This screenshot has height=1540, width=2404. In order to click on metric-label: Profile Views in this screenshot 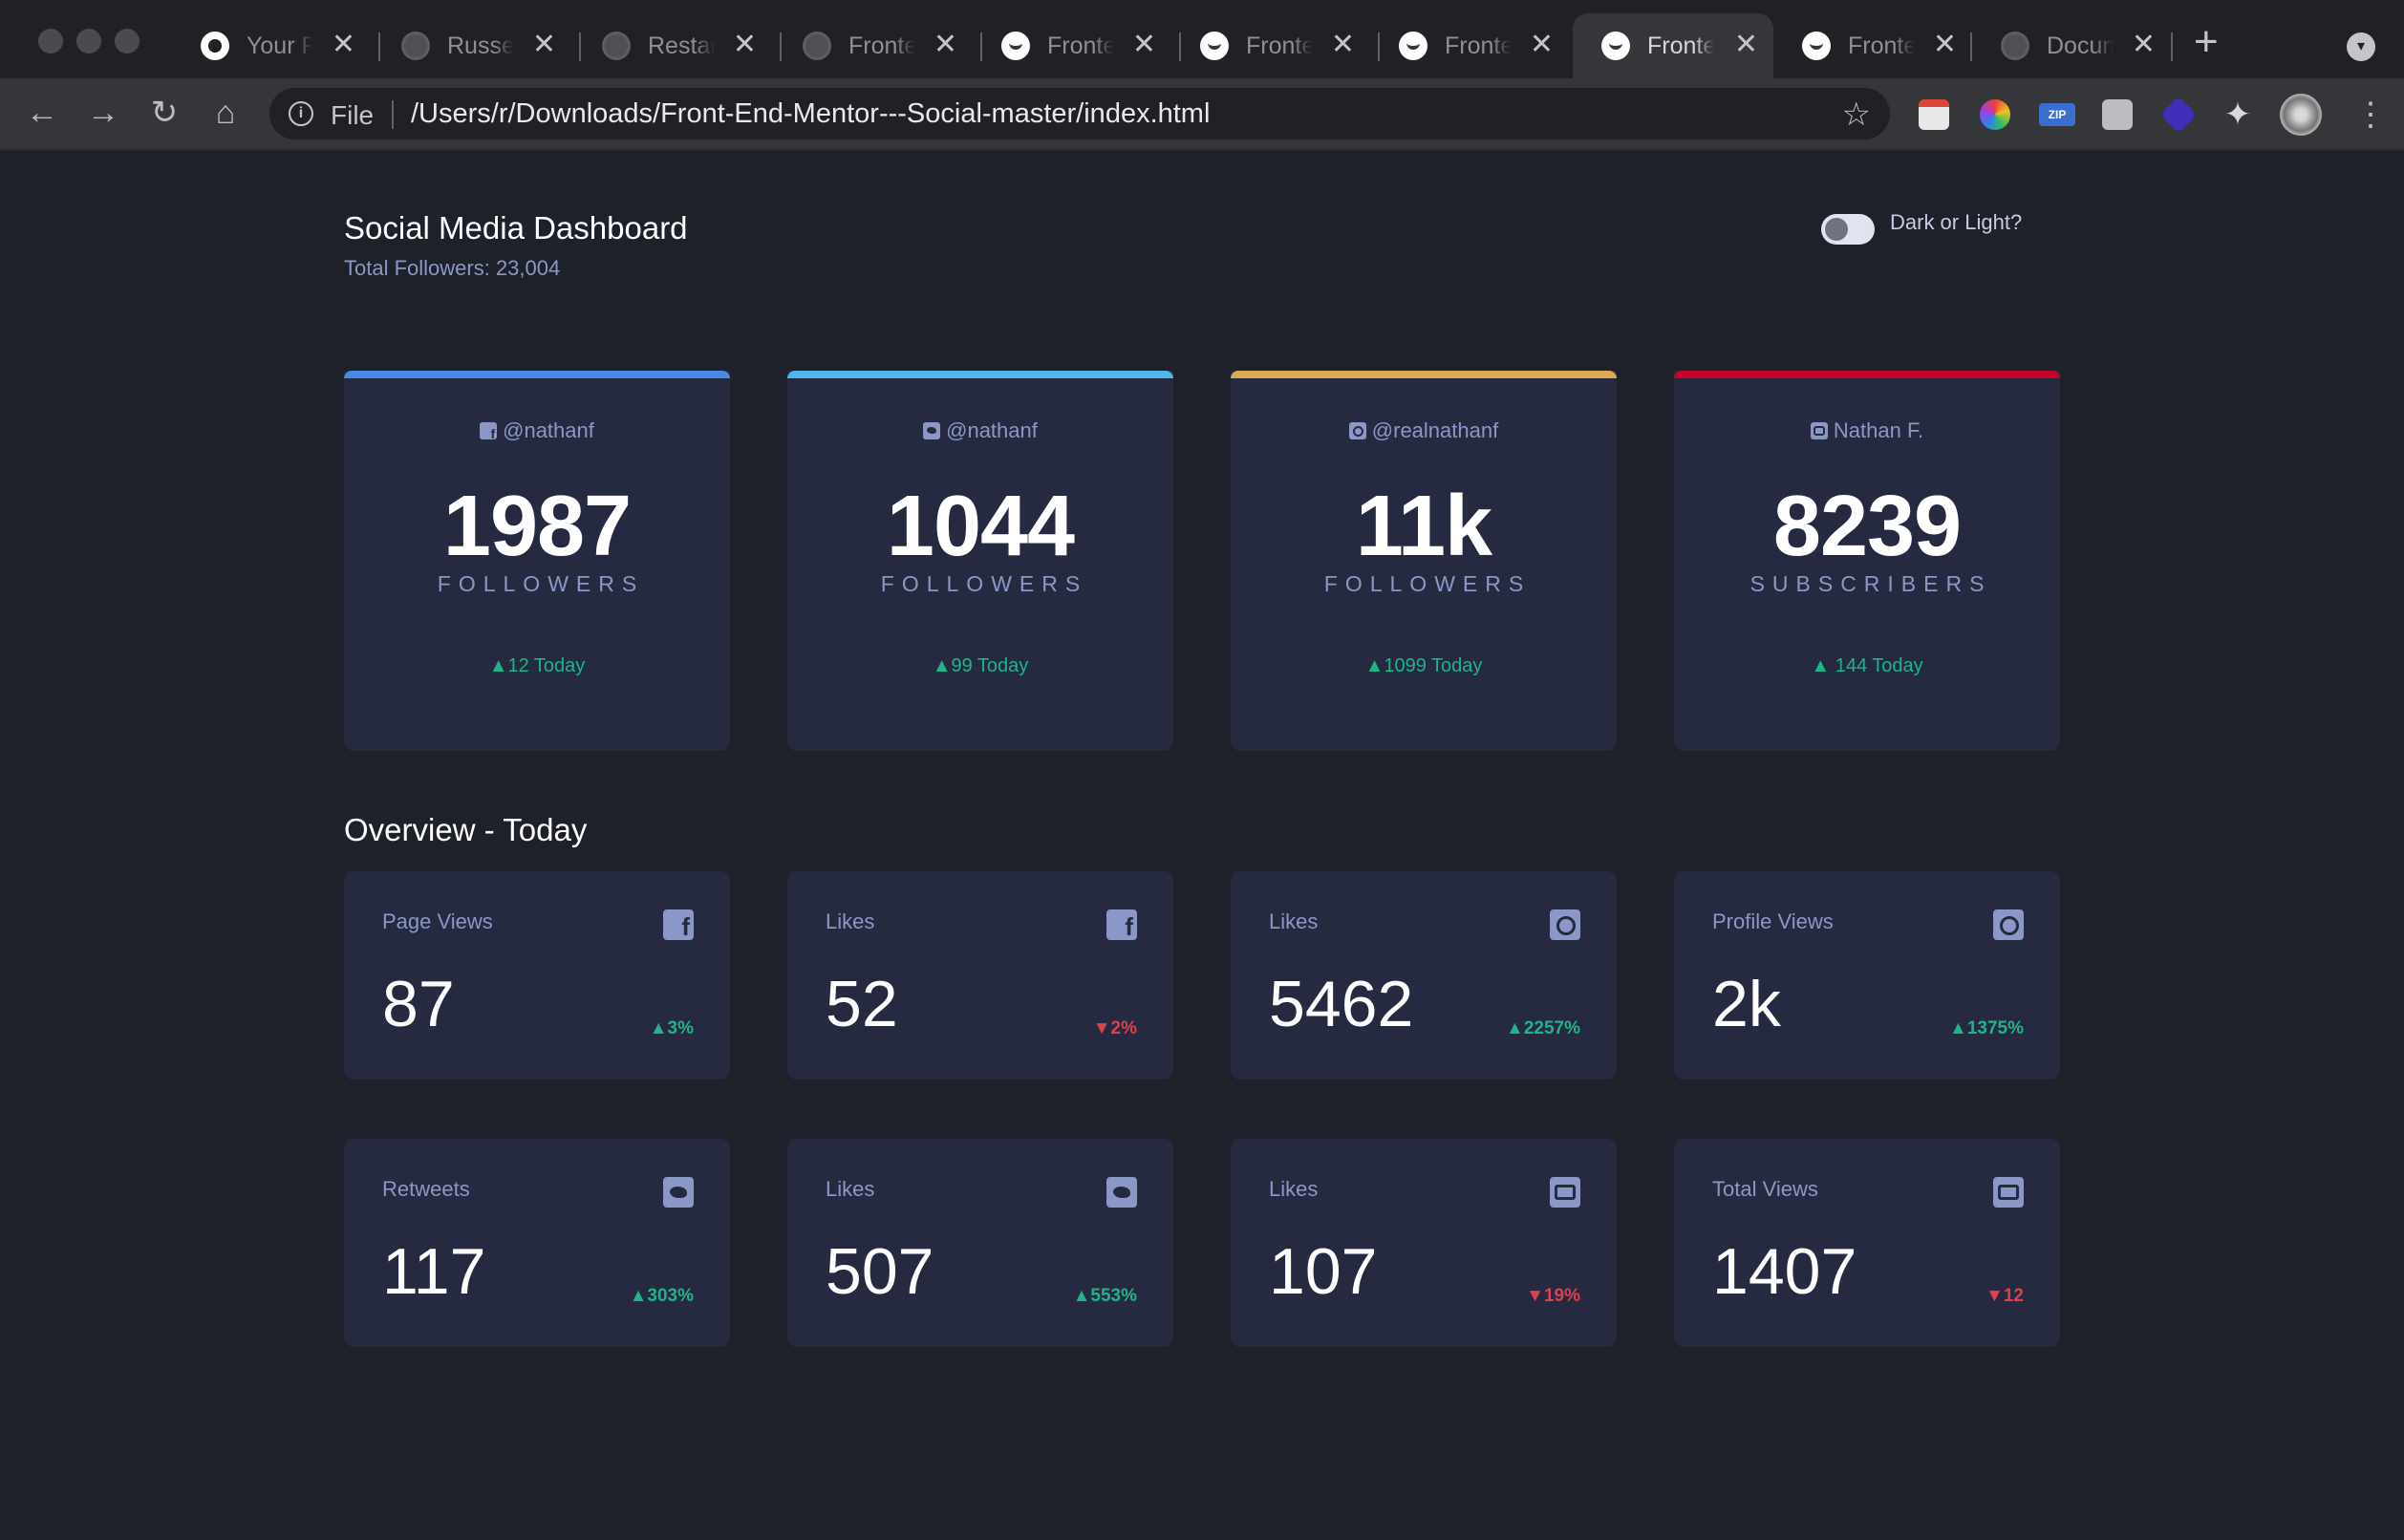, I will do `click(1773, 921)`.